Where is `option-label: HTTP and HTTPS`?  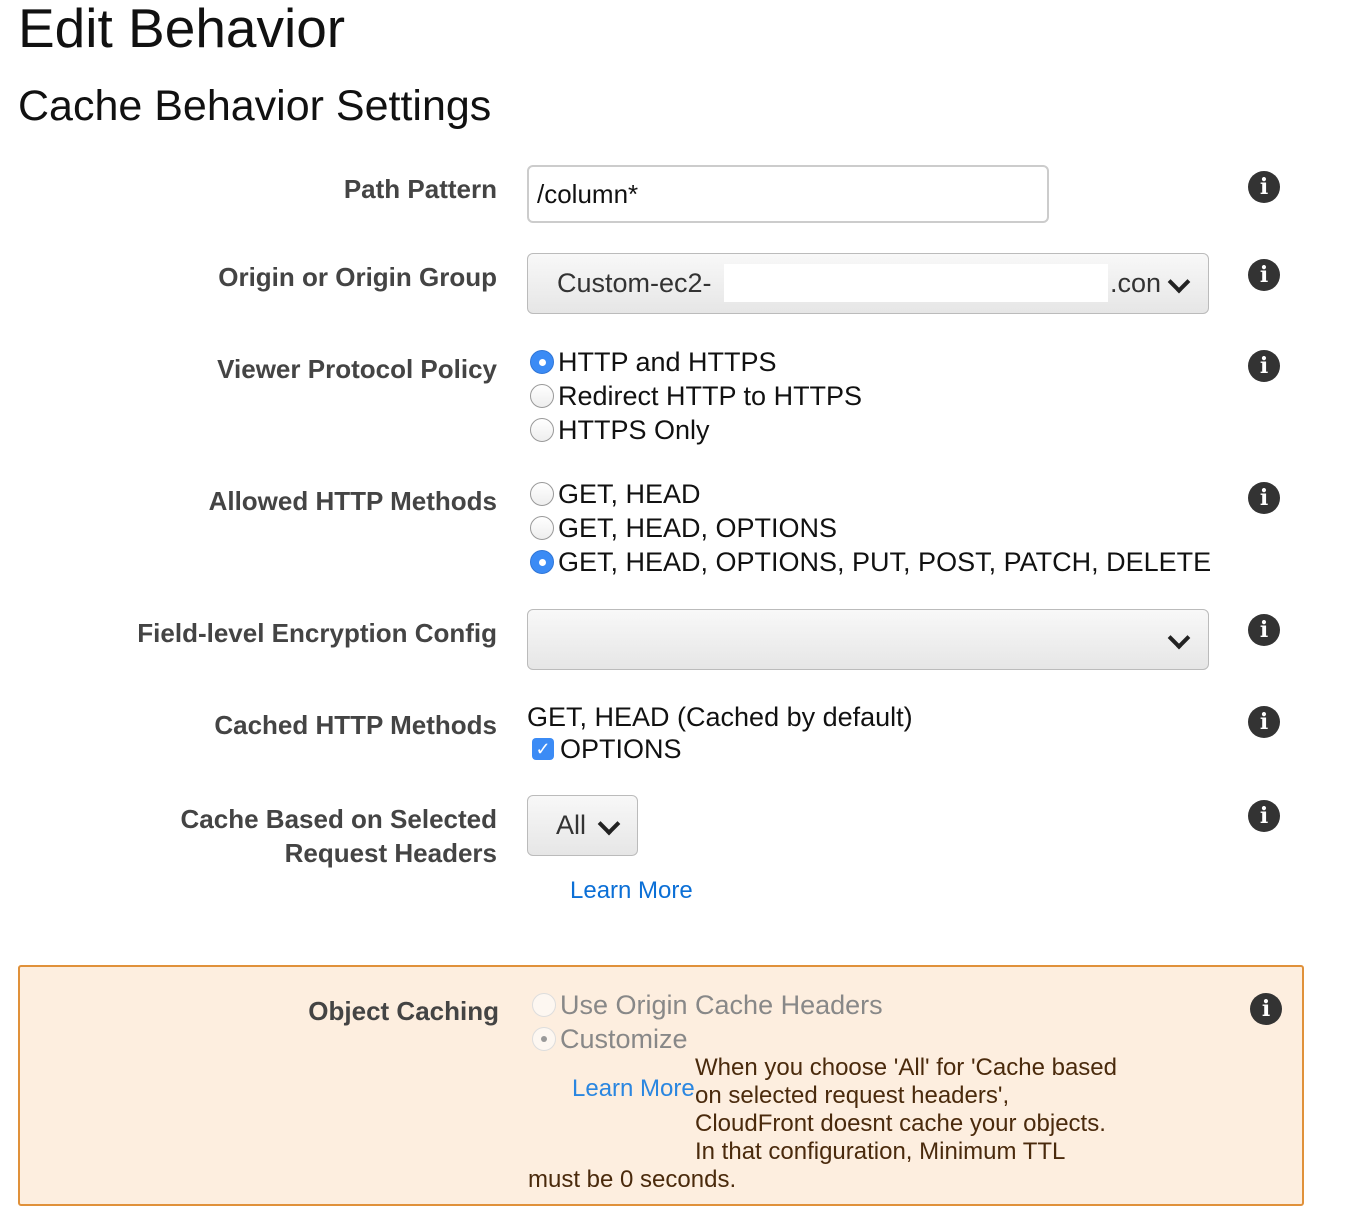
option-label: HTTP and HTTPS is located at coordinates (667, 362).